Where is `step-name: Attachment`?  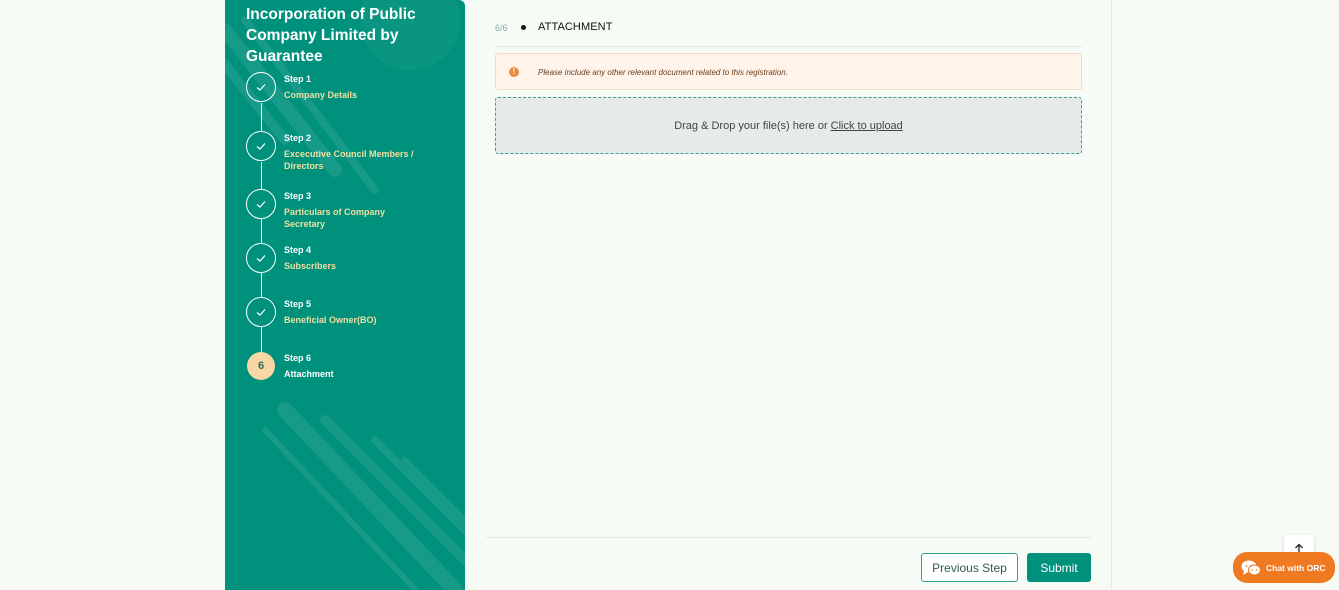
step-name: Attachment is located at coordinates (309, 374).